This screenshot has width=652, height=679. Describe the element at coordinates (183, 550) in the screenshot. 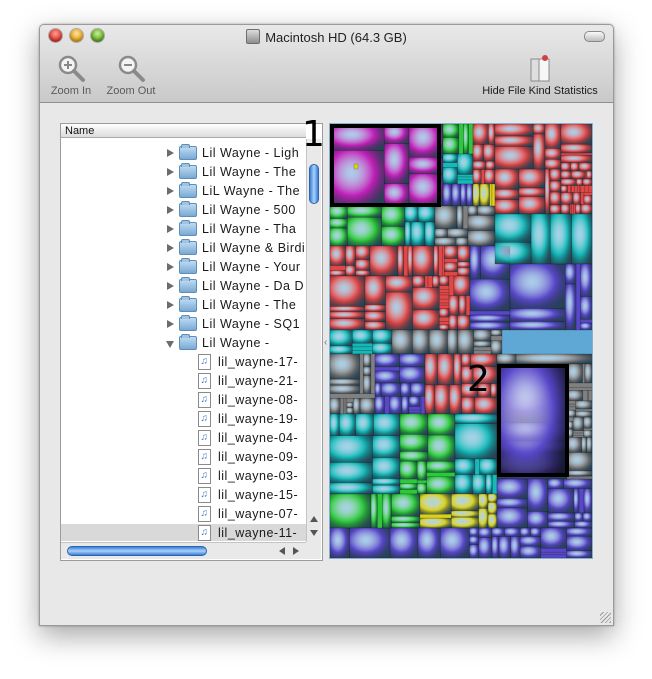

I see `horizontal-scrollbar` at that location.